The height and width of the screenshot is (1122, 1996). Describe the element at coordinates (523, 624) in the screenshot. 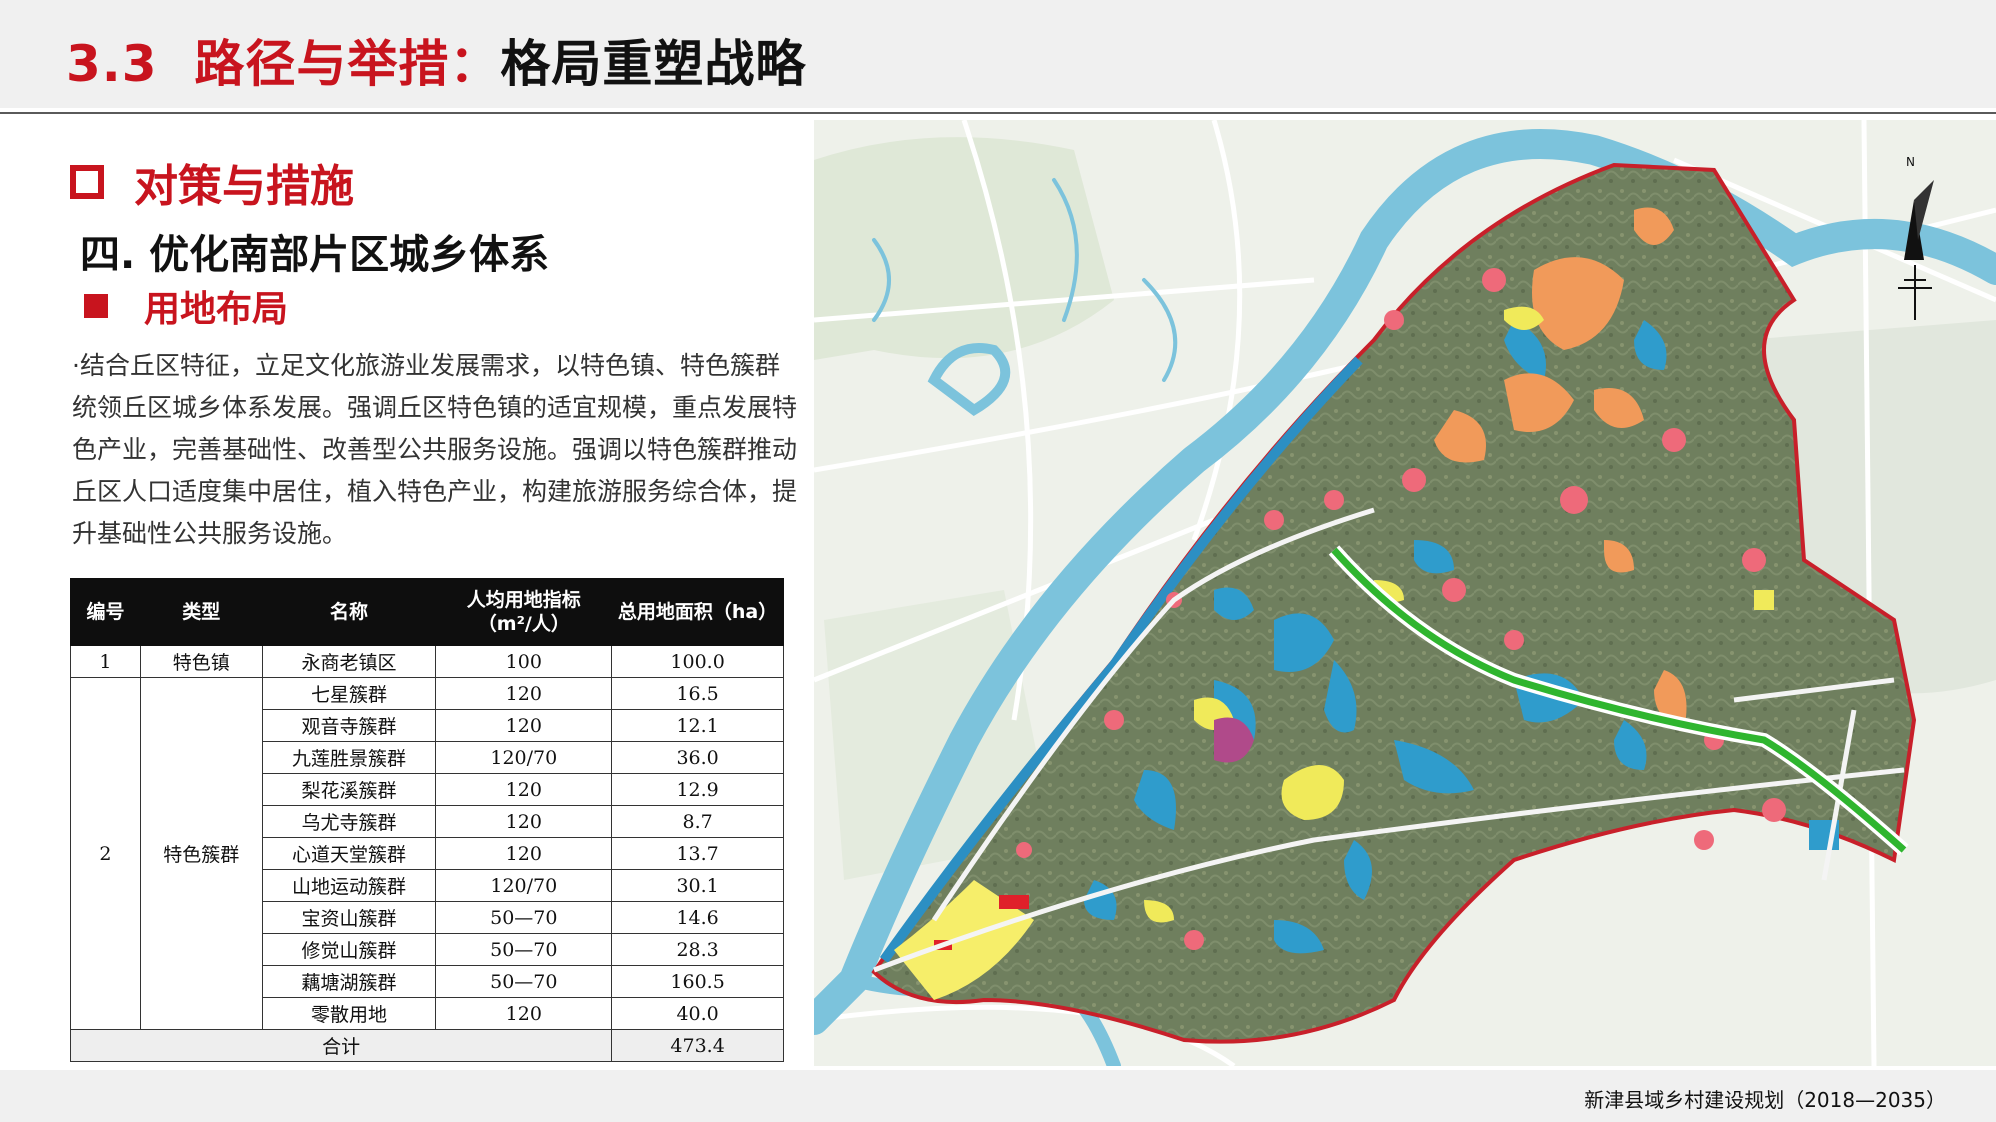

I see `header-index-line2: （m²/人）` at that location.